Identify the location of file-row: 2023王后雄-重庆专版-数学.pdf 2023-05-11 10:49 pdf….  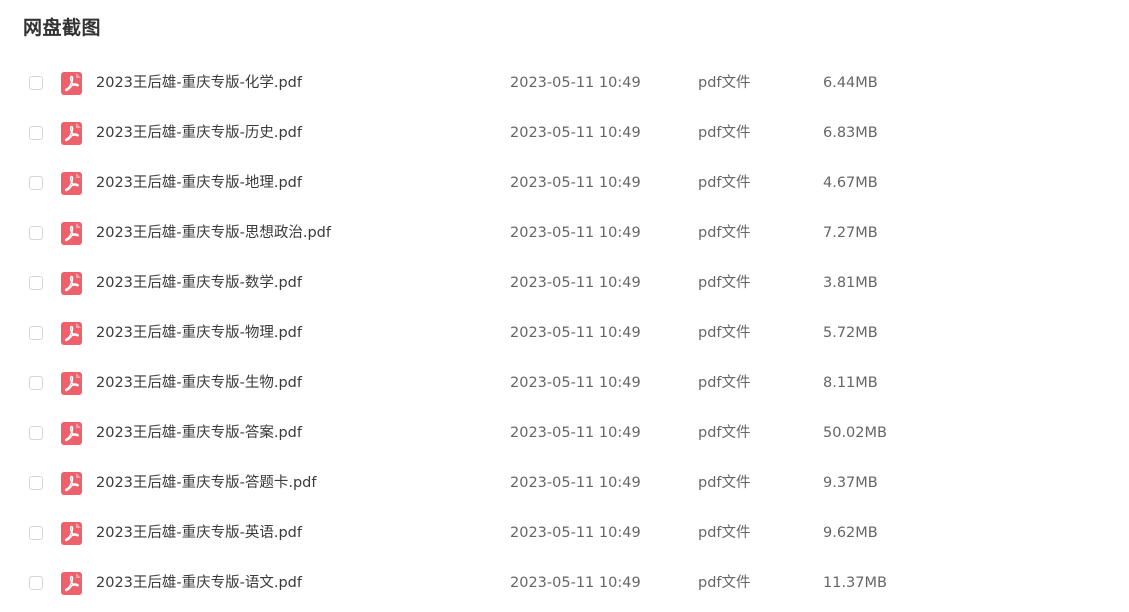
(564, 284).